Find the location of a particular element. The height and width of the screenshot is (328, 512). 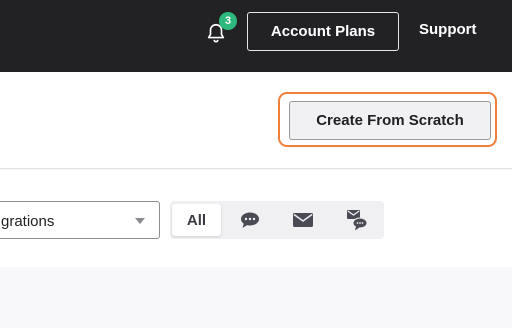

channel-filter-tabs: All is located at coordinates (277, 220).